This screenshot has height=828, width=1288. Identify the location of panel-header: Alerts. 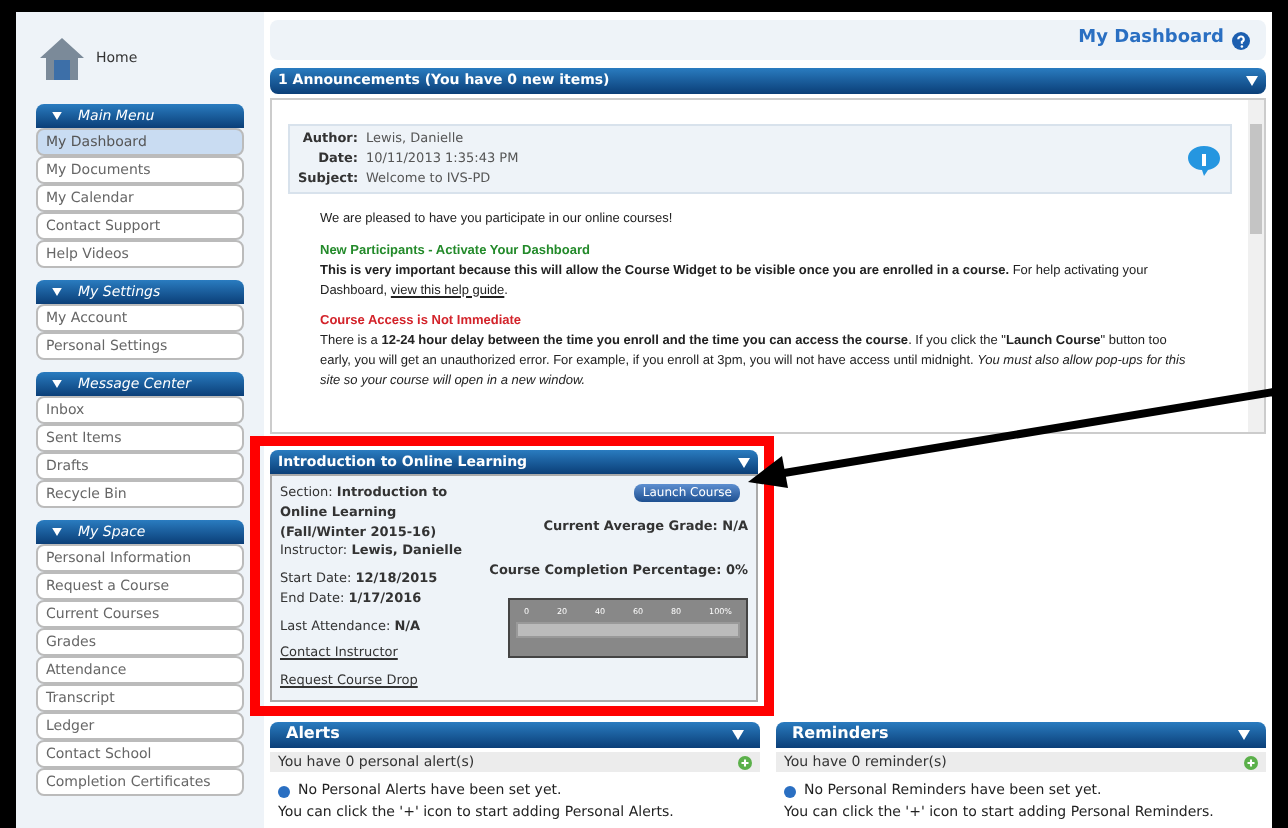
(515, 734).